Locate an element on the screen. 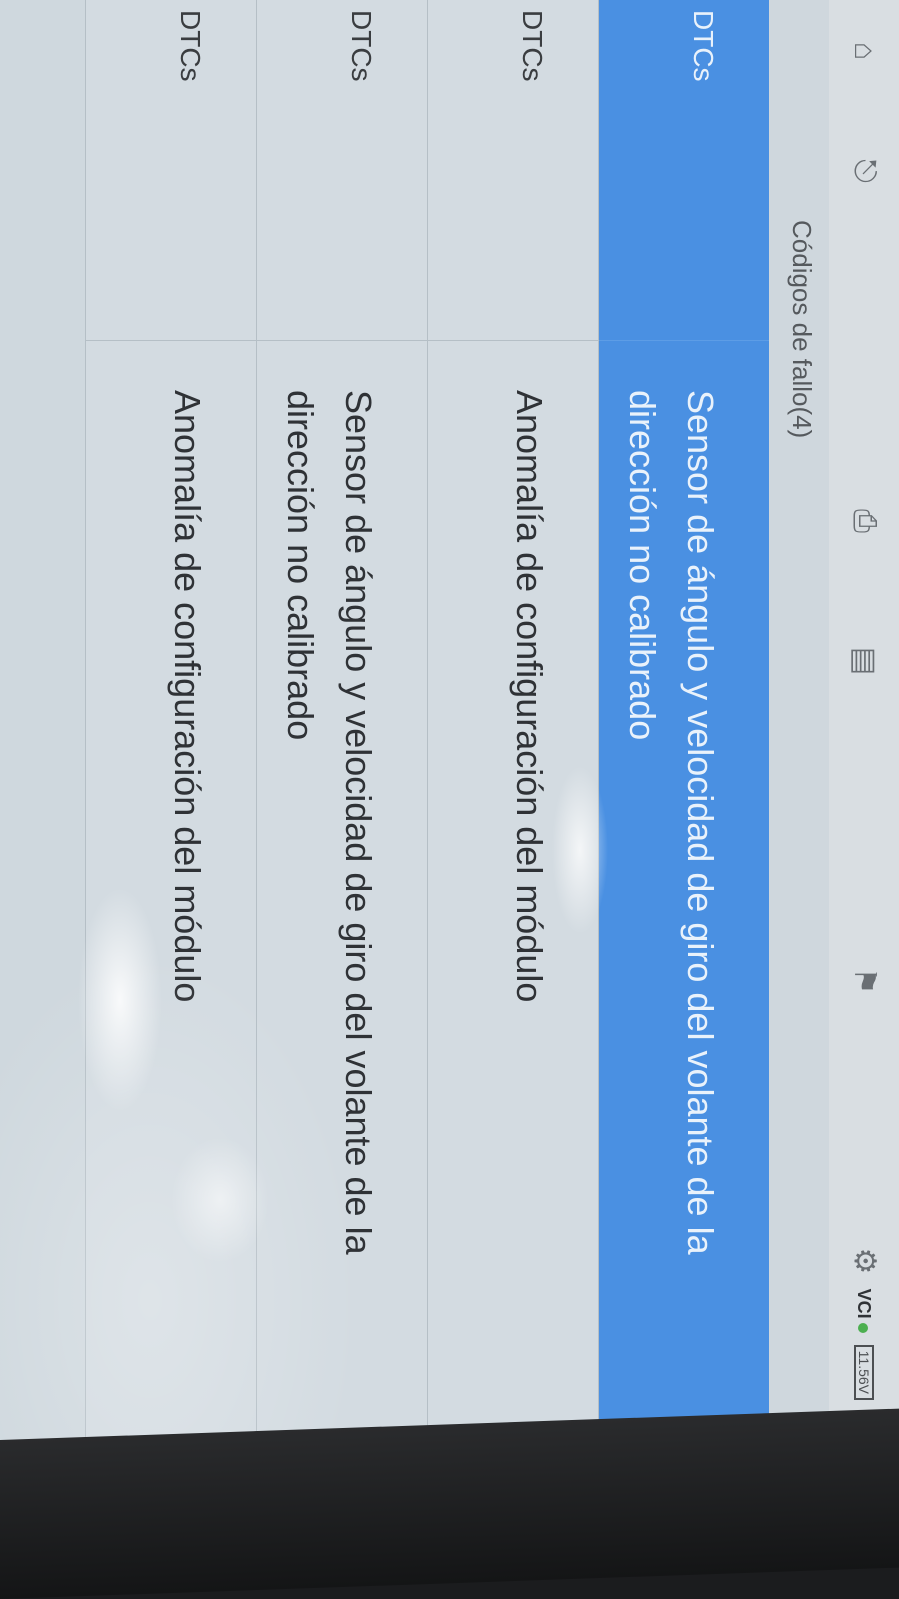  print-icon: ⎙ is located at coordinates (864, 521).